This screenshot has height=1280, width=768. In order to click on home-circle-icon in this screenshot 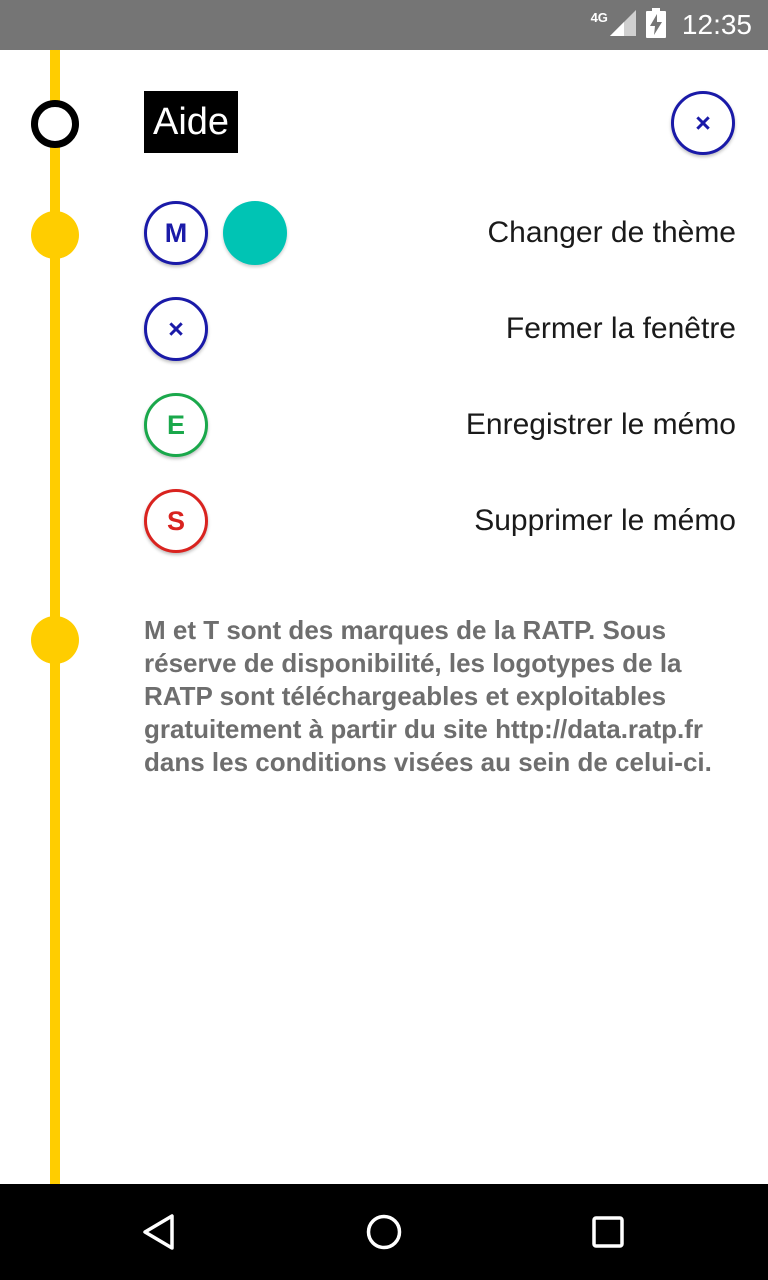, I will do `click(384, 1232)`.